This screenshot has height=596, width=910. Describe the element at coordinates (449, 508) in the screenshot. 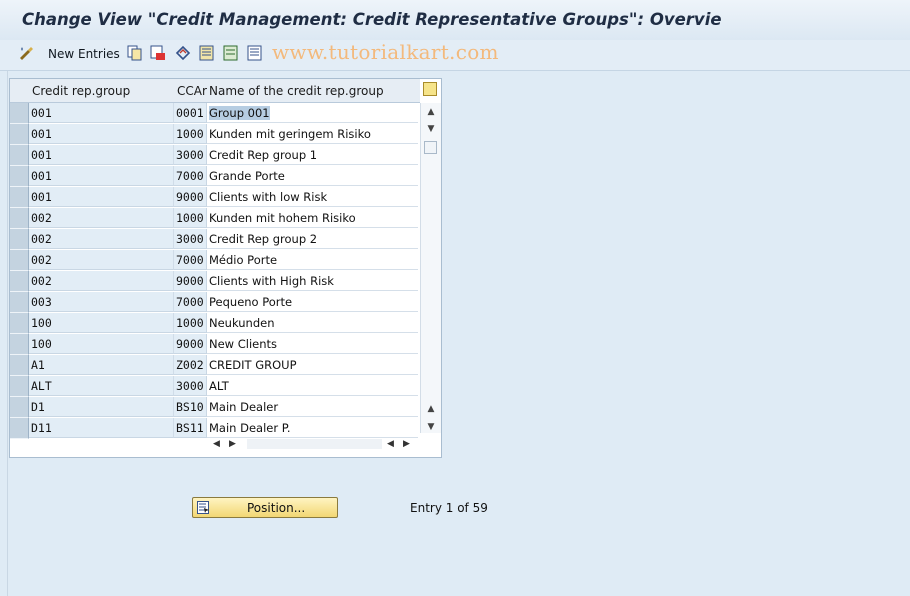

I see `entry-counter: Entry 1 of 59` at that location.